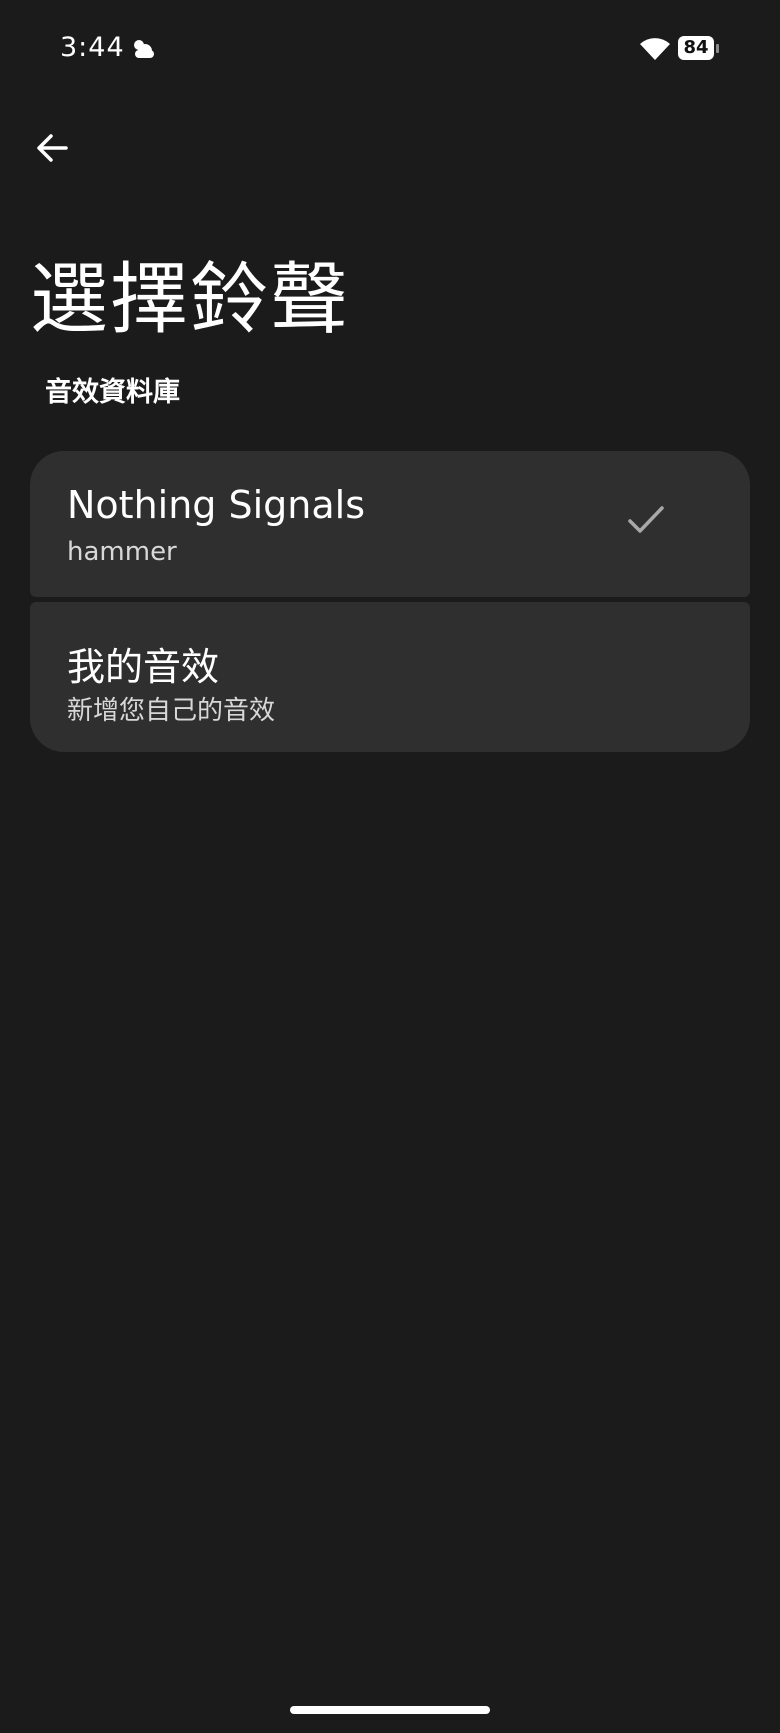 The height and width of the screenshot is (1733, 780). Describe the element at coordinates (143, 667) in the screenshot. I see `option-title: 我的音效` at that location.